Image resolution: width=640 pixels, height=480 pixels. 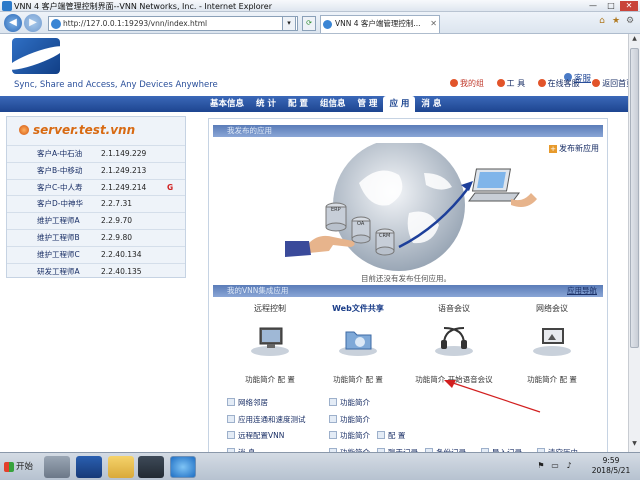 I want to click on client-name: 研发工程师A, so click(x=58, y=272).